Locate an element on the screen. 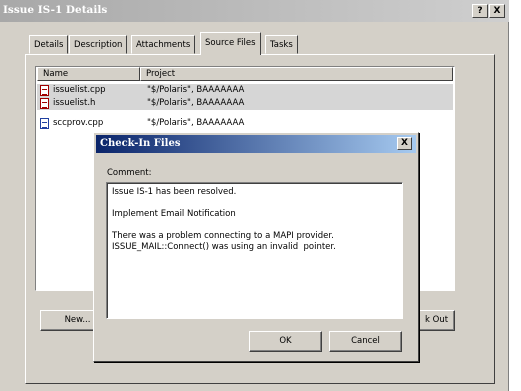 This screenshot has height=391, width=521. comment-label: Comment: is located at coordinates (129, 173).